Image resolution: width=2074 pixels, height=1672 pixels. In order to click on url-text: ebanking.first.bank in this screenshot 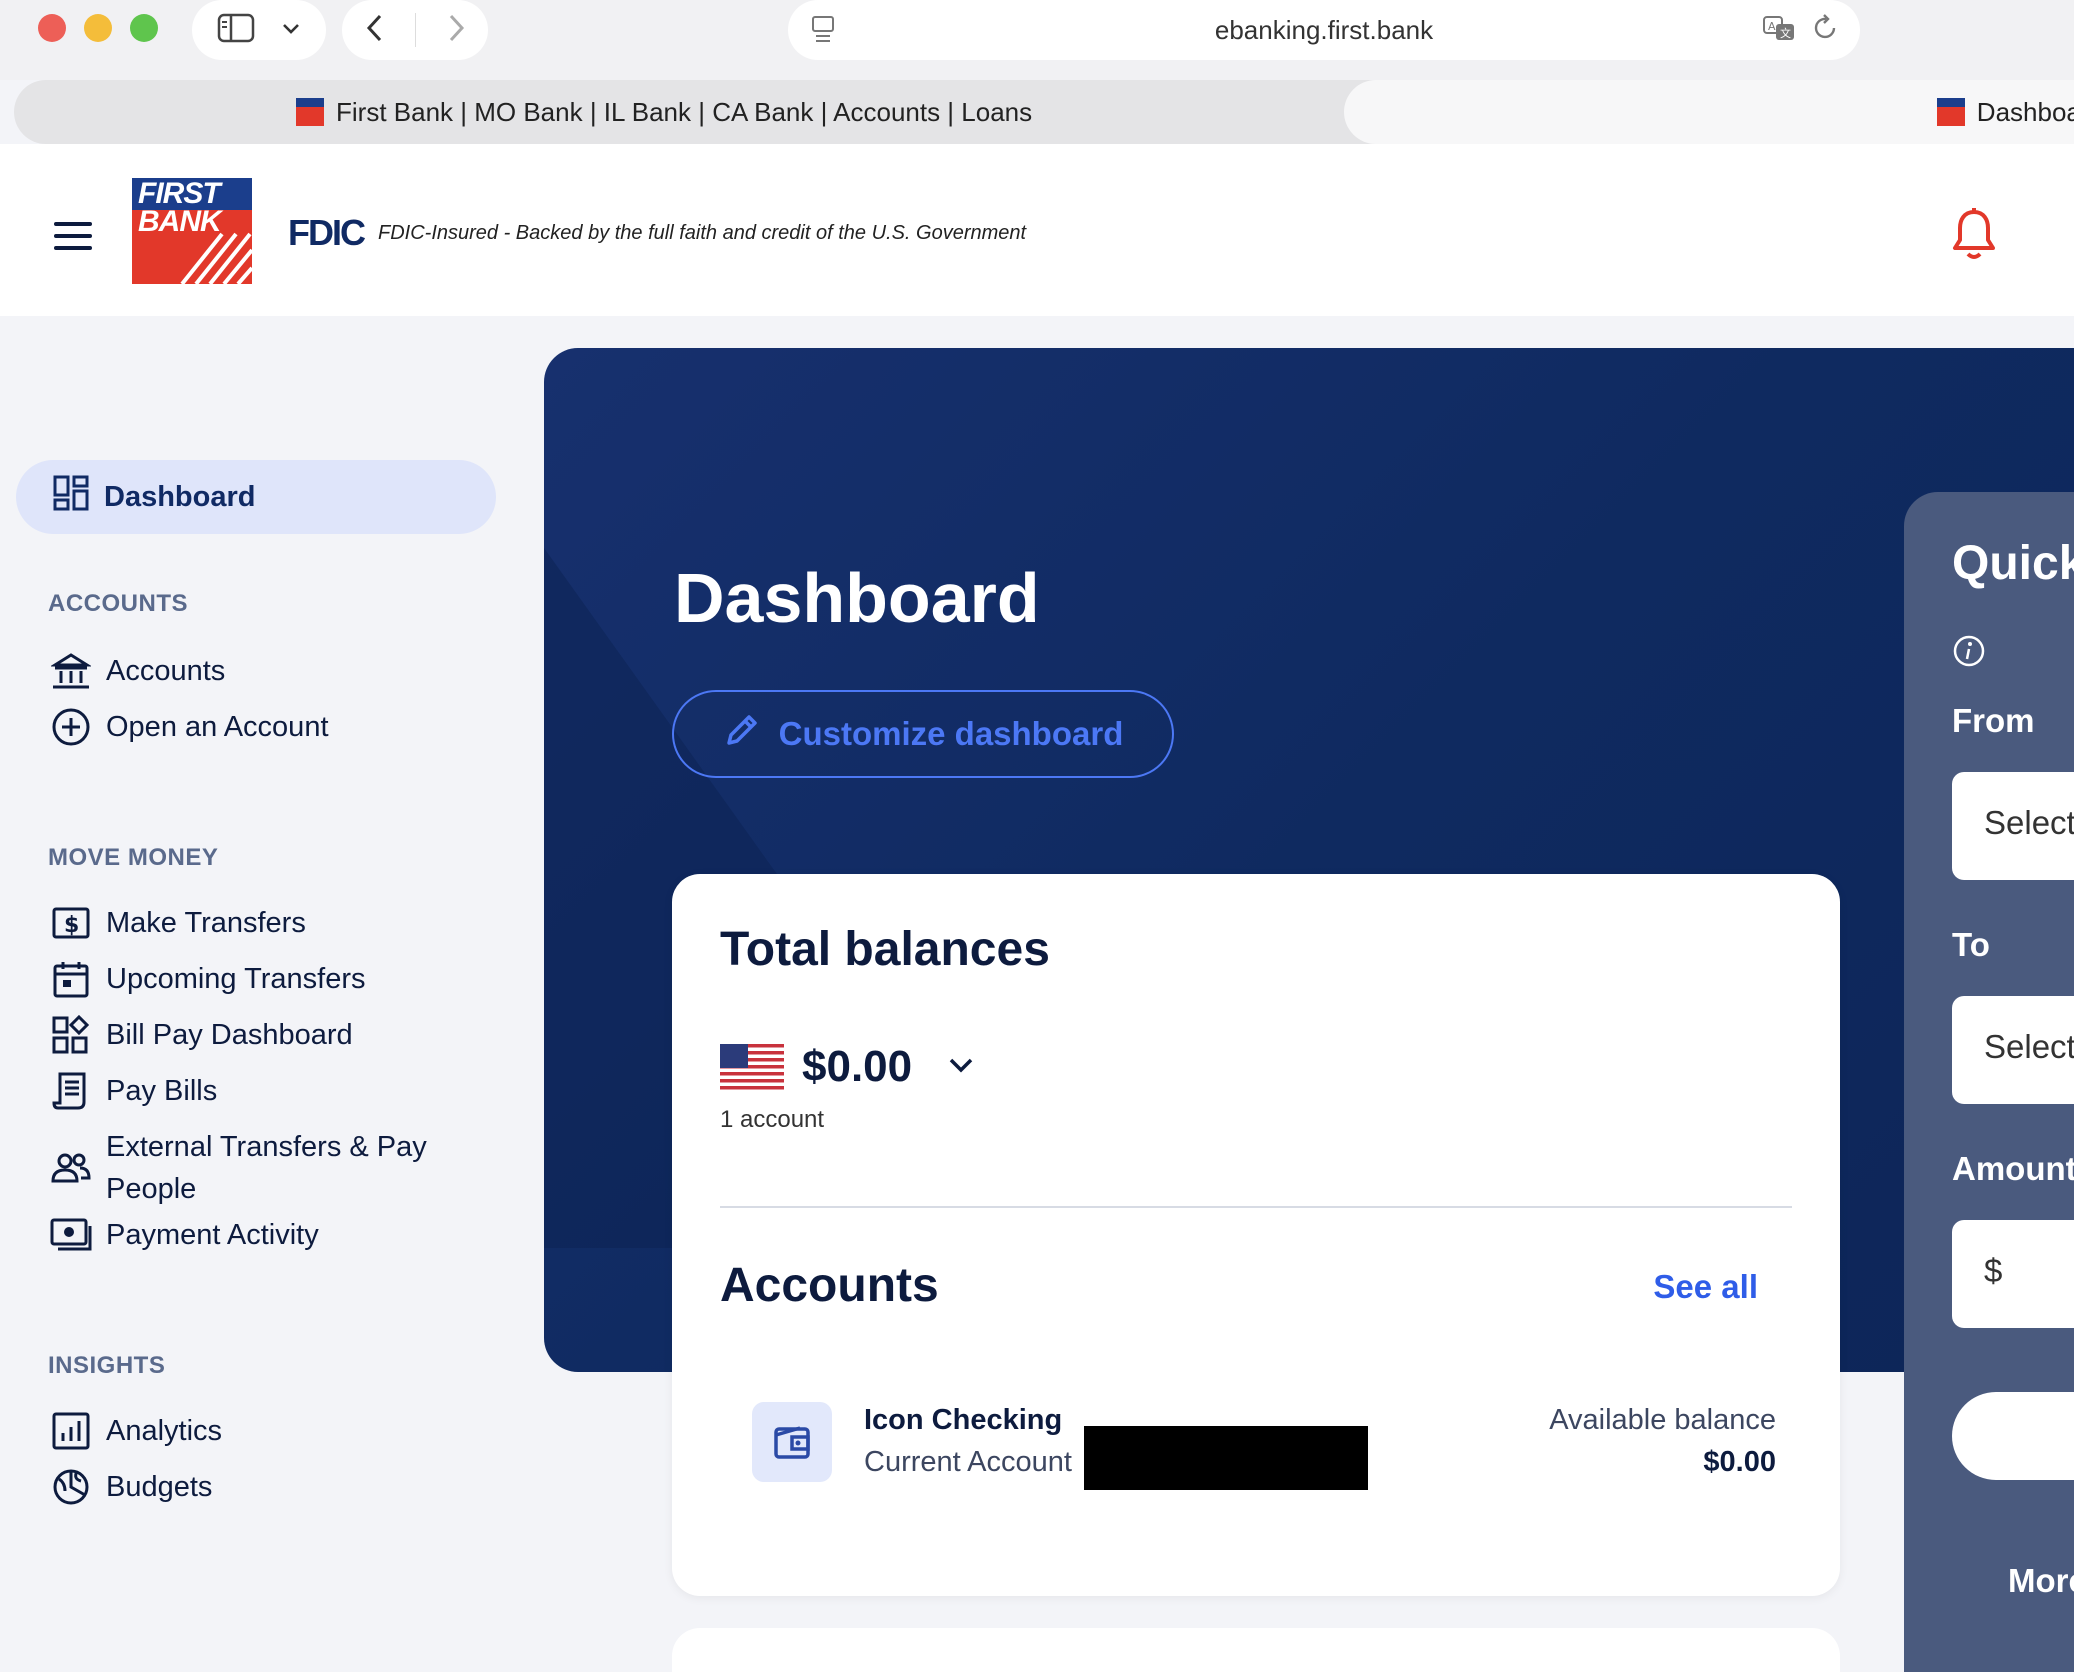, I will do `click(1324, 29)`.